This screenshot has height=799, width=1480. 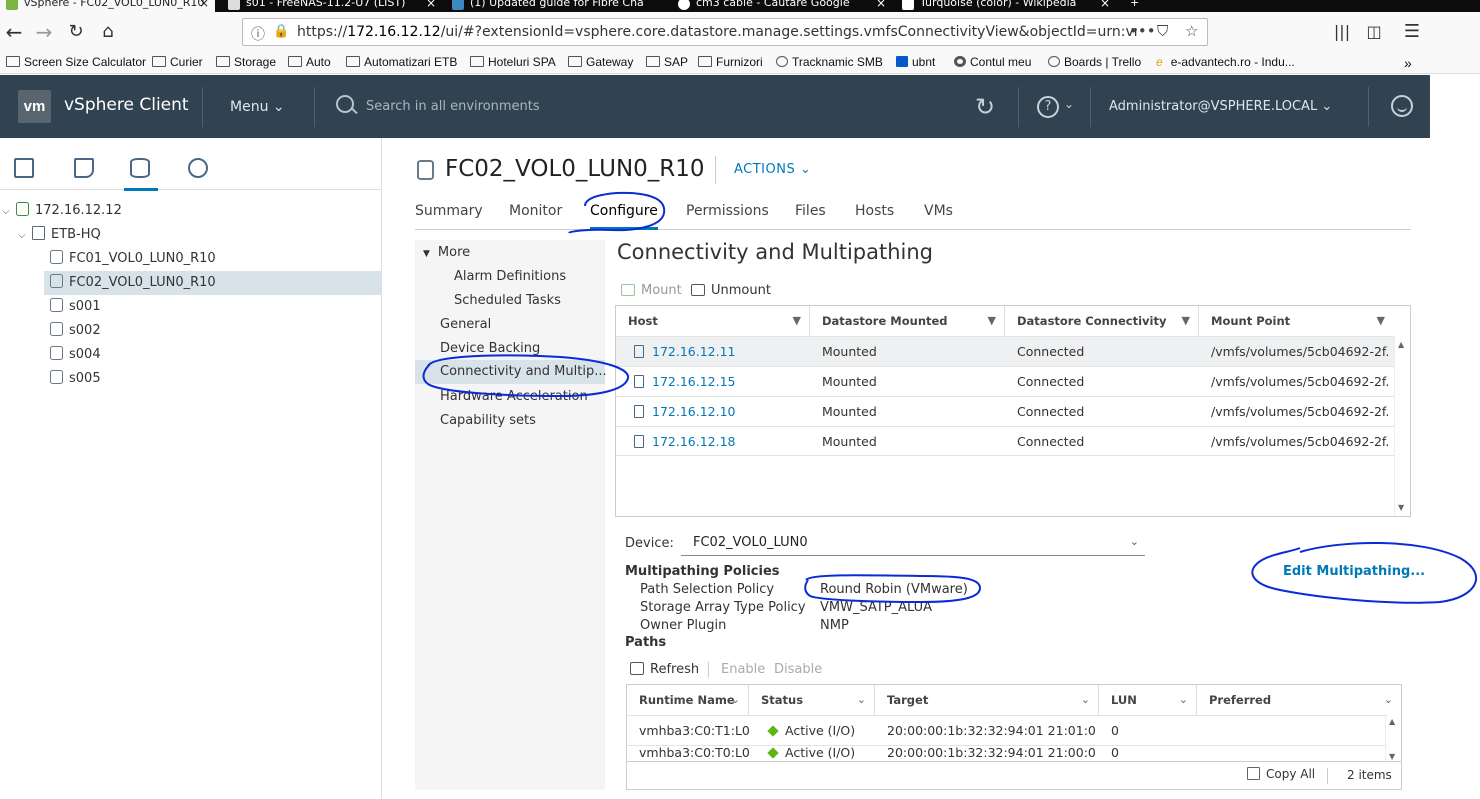 What do you see at coordinates (258, 34) in the screenshot?
I see `info-icon: ⓘ` at bounding box center [258, 34].